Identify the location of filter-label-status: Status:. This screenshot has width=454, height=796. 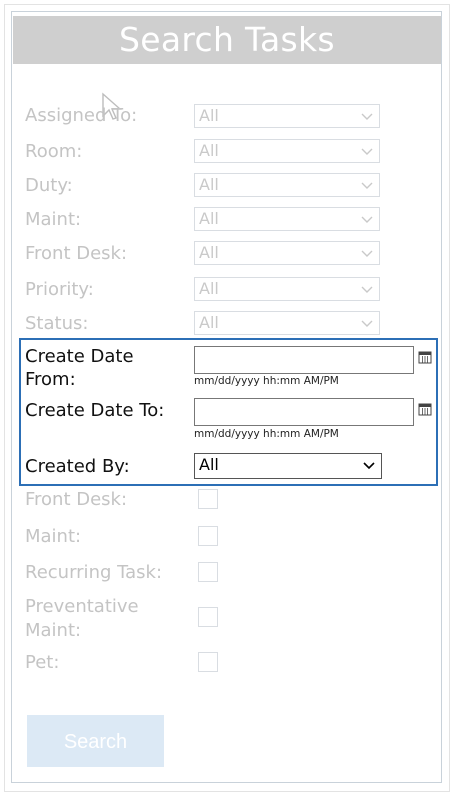
(57, 323).